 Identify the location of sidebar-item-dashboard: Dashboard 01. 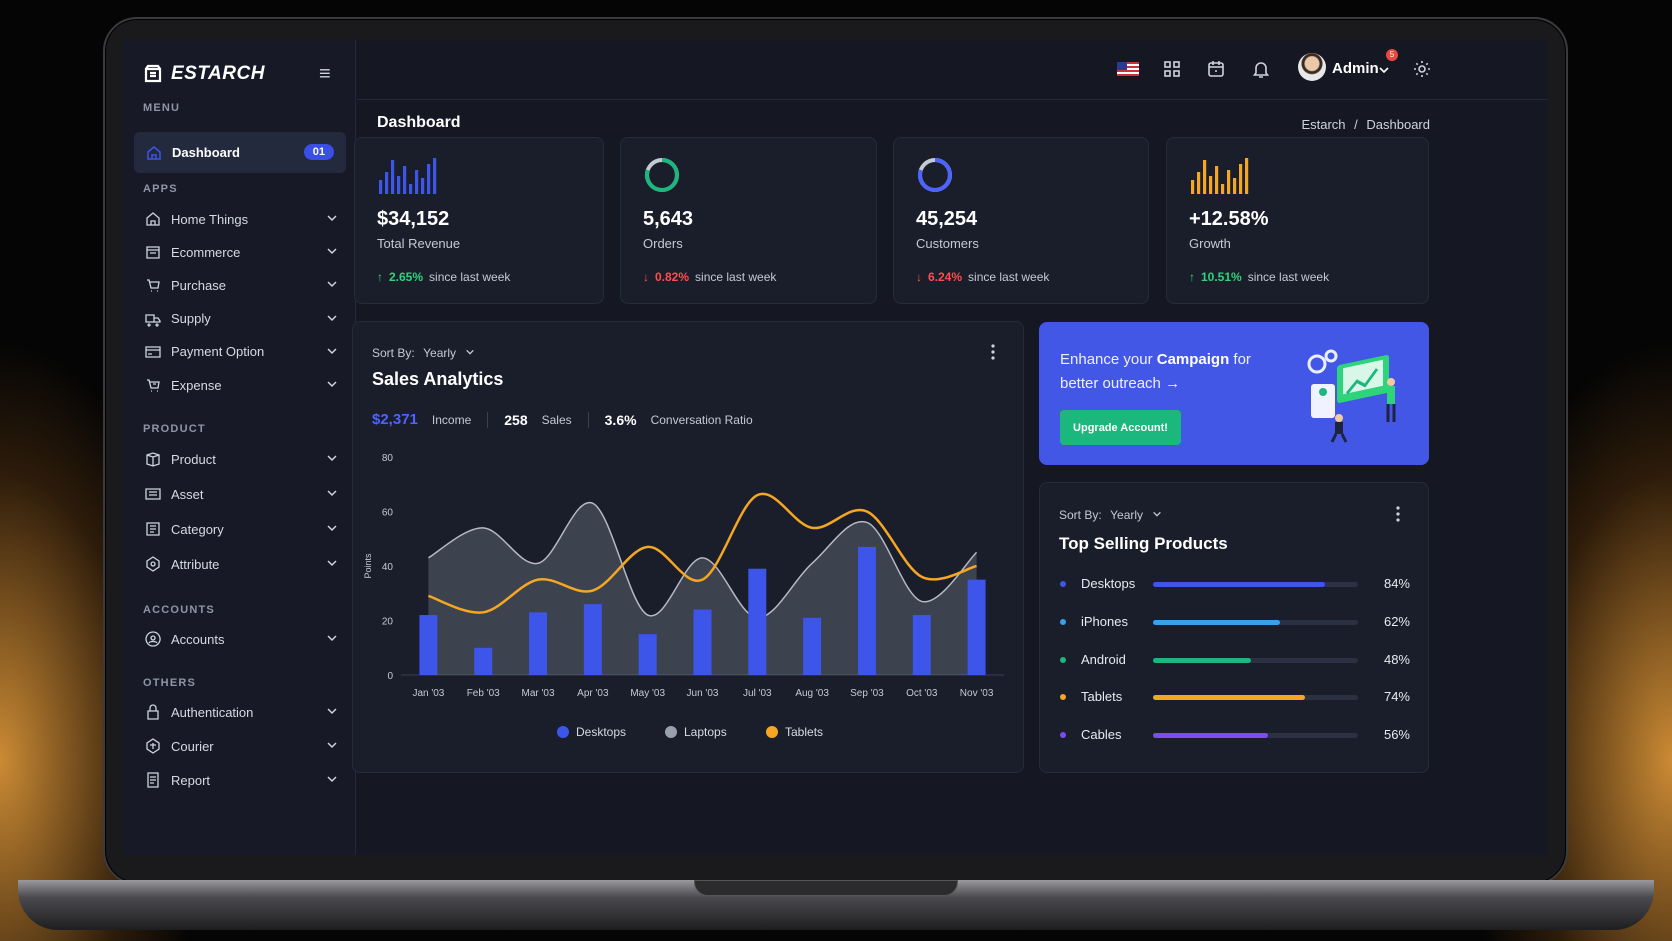
(240, 152).